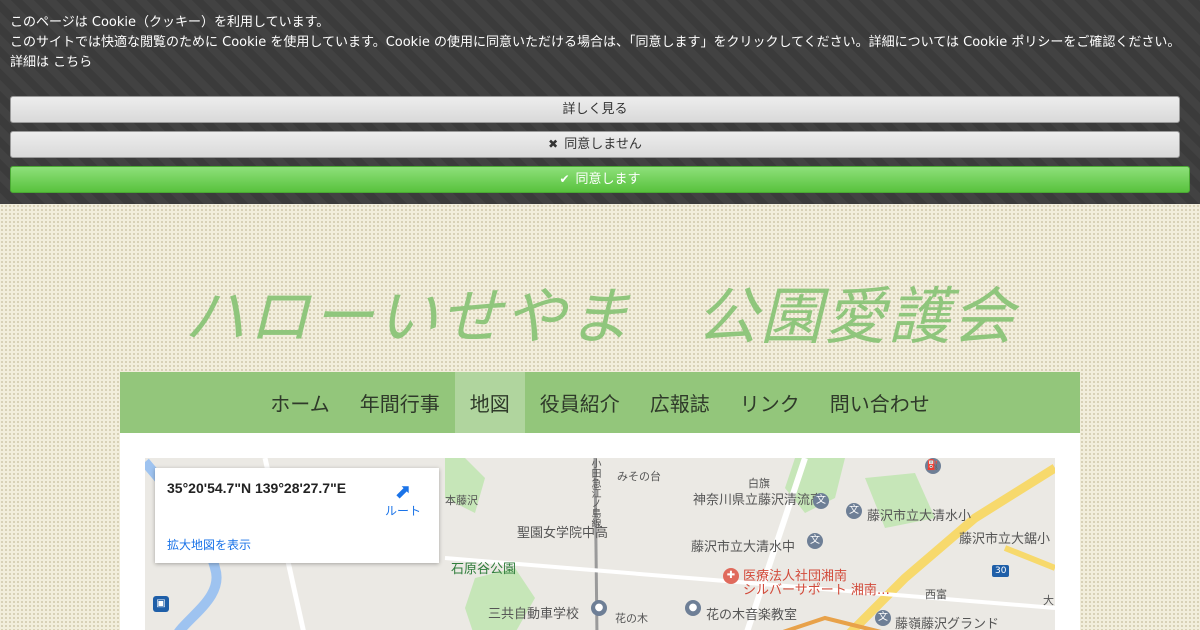 The height and width of the screenshot is (630, 1200). What do you see at coordinates (919, 516) in the screenshot?
I see `map-label-oshimizu-sho: 藤沢市立大清水小` at bounding box center [919, 516].